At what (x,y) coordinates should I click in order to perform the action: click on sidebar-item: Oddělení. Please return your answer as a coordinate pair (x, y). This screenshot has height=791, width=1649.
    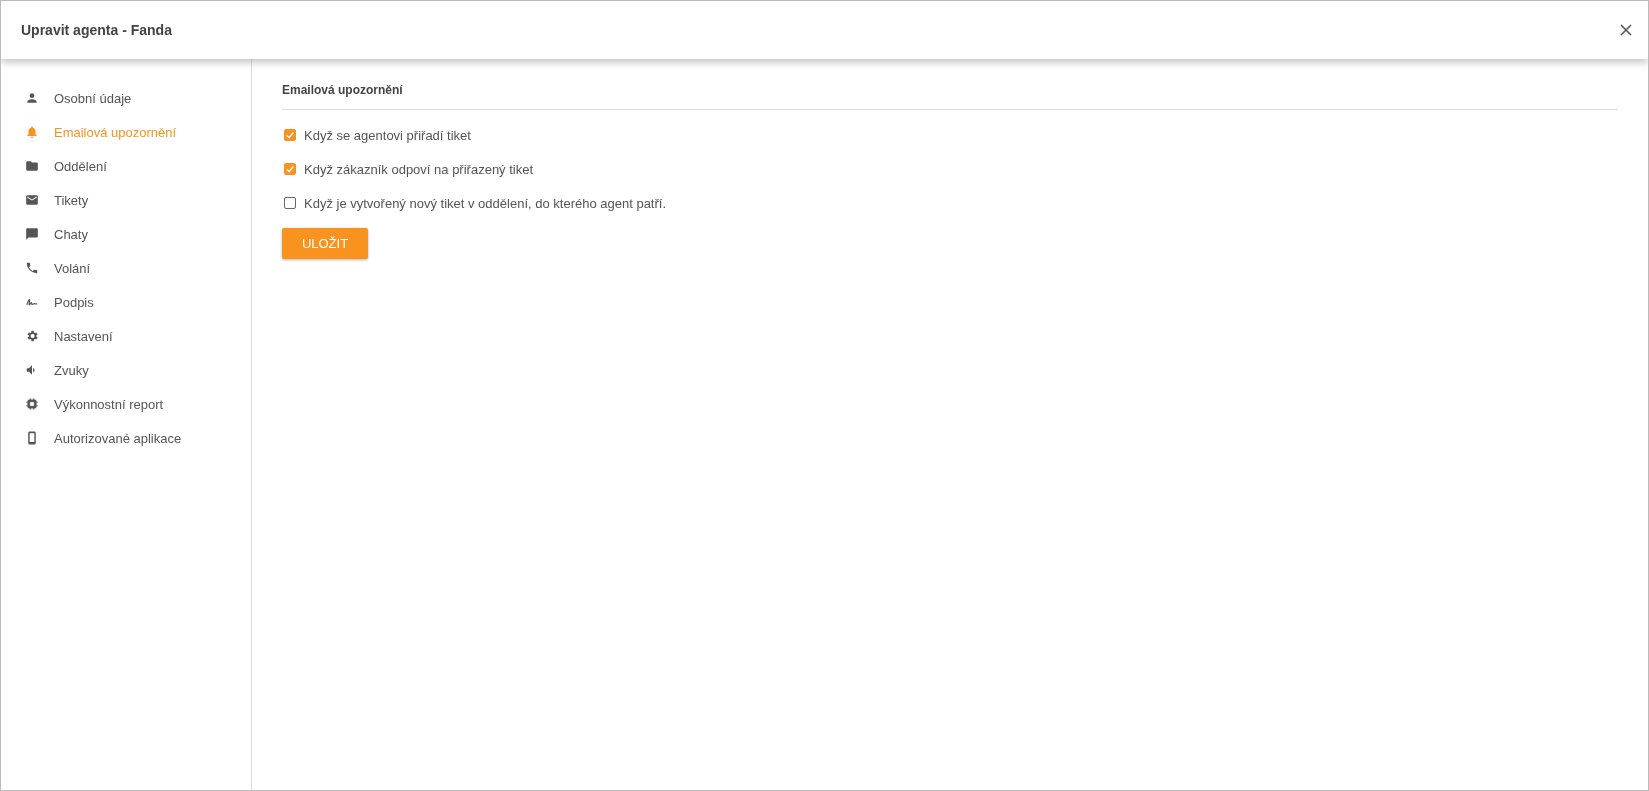
    Looking at the image, I should click on (126, 166).